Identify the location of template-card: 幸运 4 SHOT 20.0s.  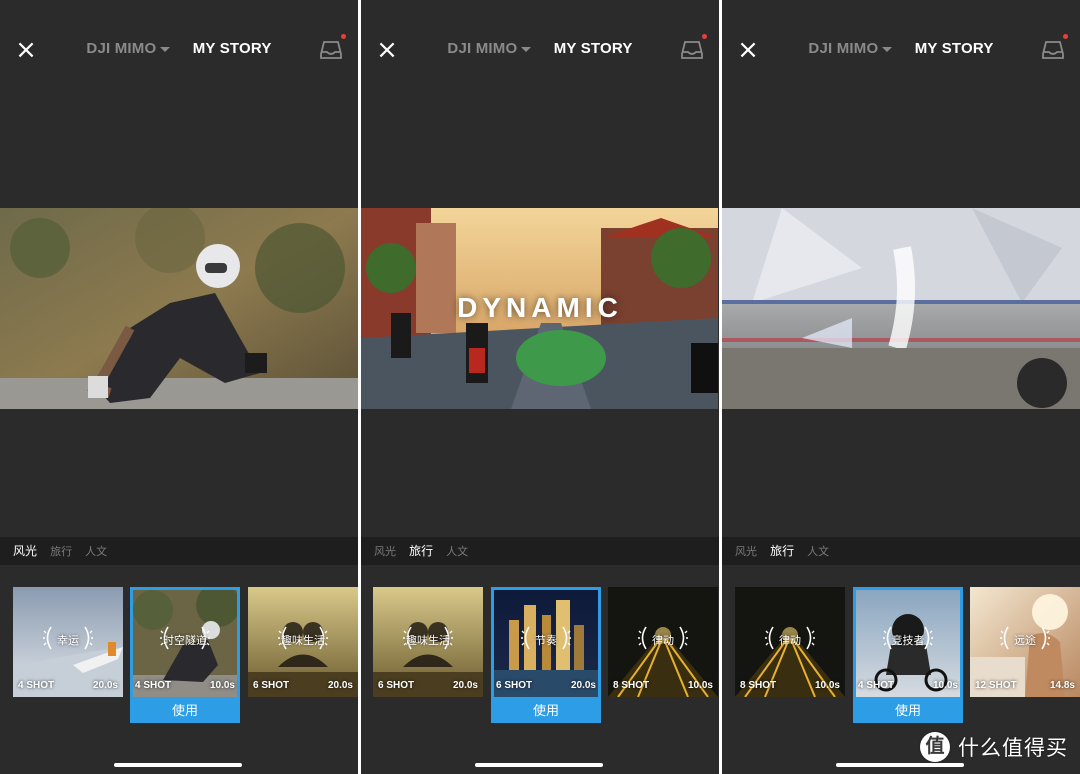
(68, 642).